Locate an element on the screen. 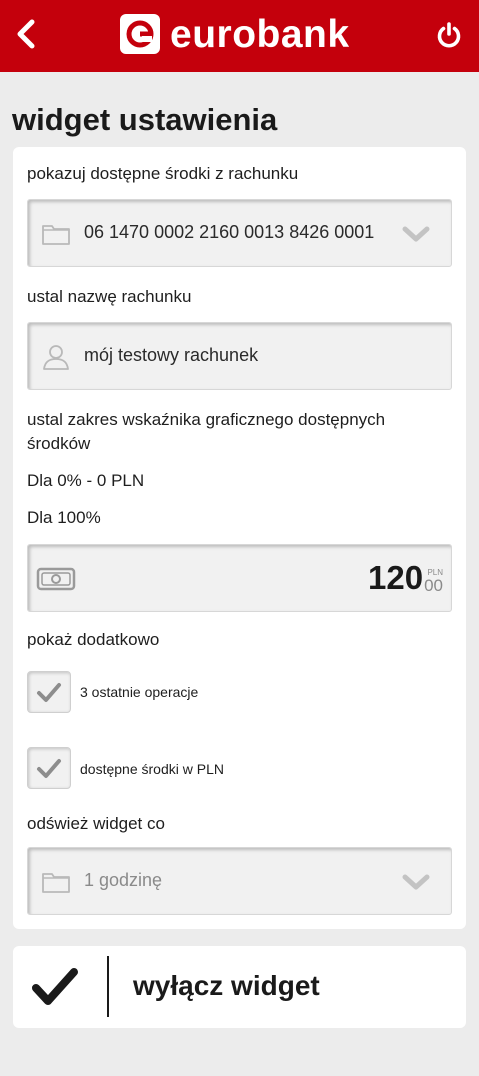 This screenshot has width=479, height=1076. top-bar: eurobank is located at coordinates (239, 36).